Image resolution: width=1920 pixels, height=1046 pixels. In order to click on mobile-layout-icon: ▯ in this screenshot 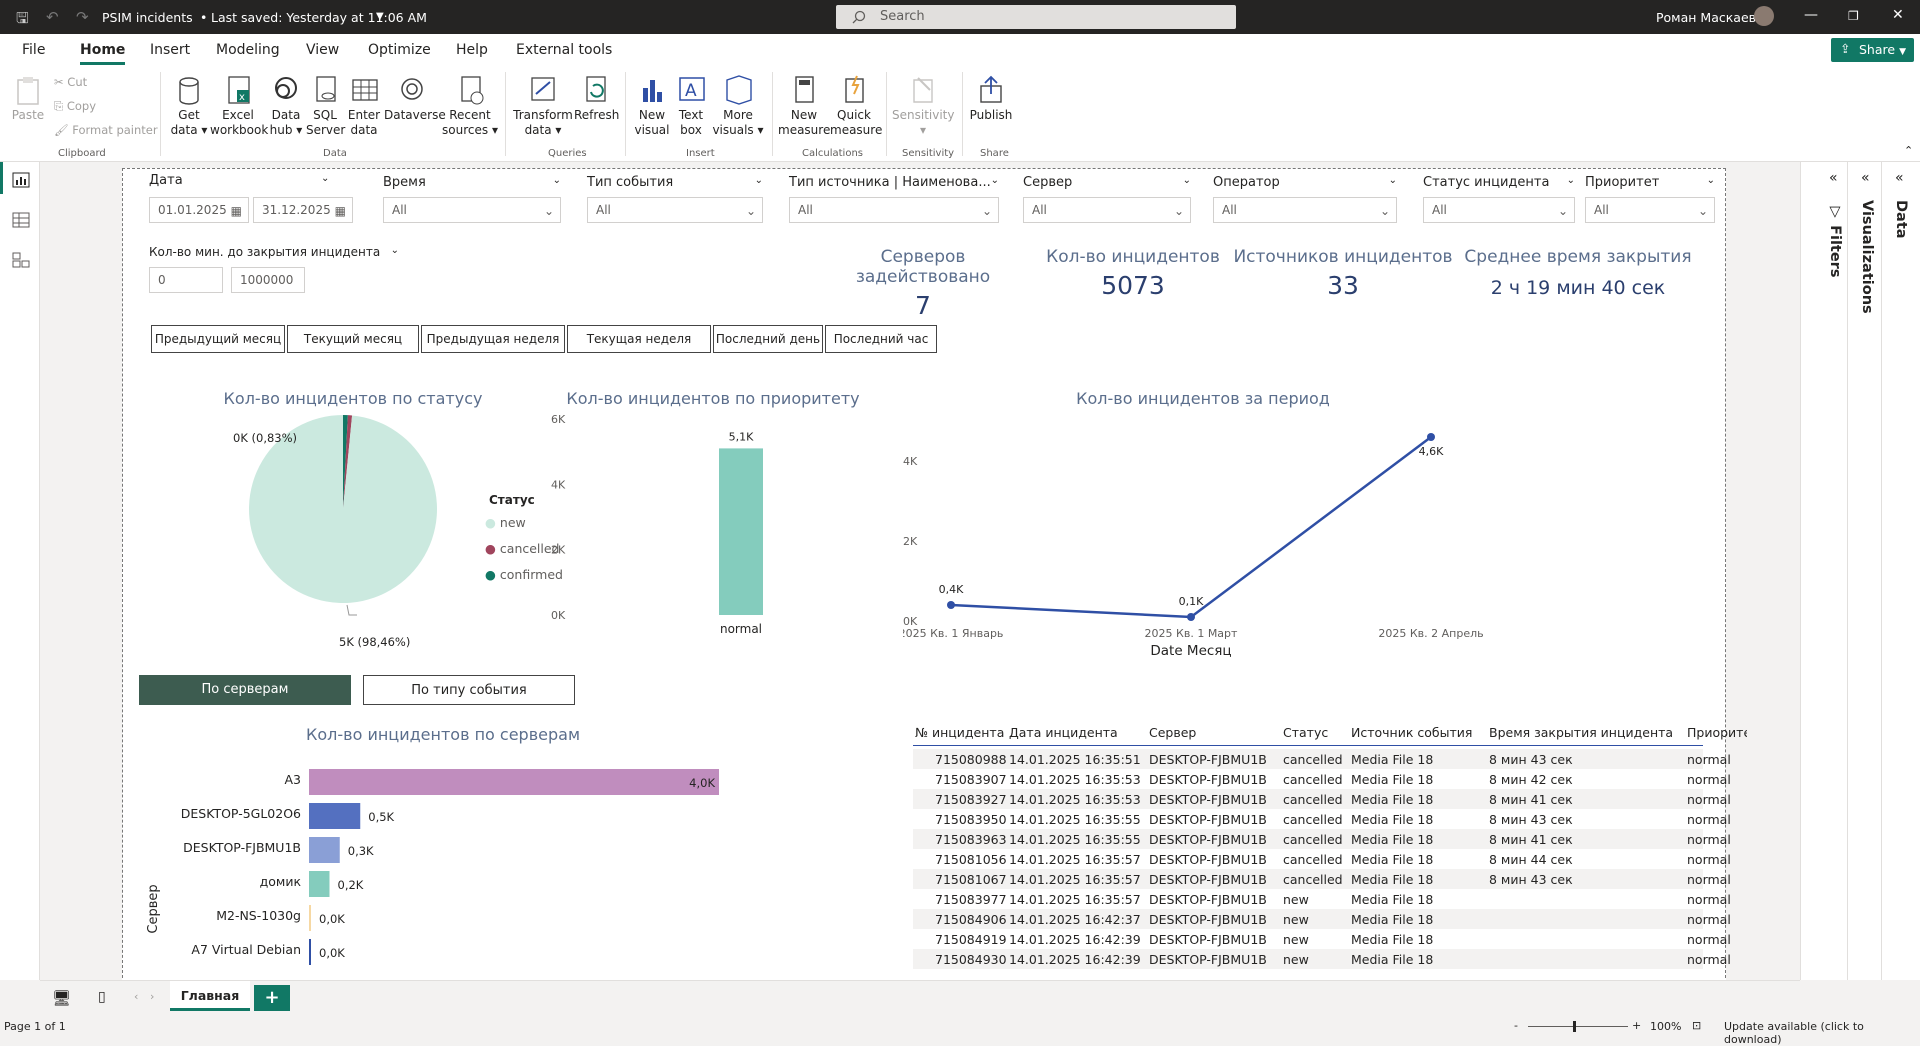, I will do `click(102, 997)`.